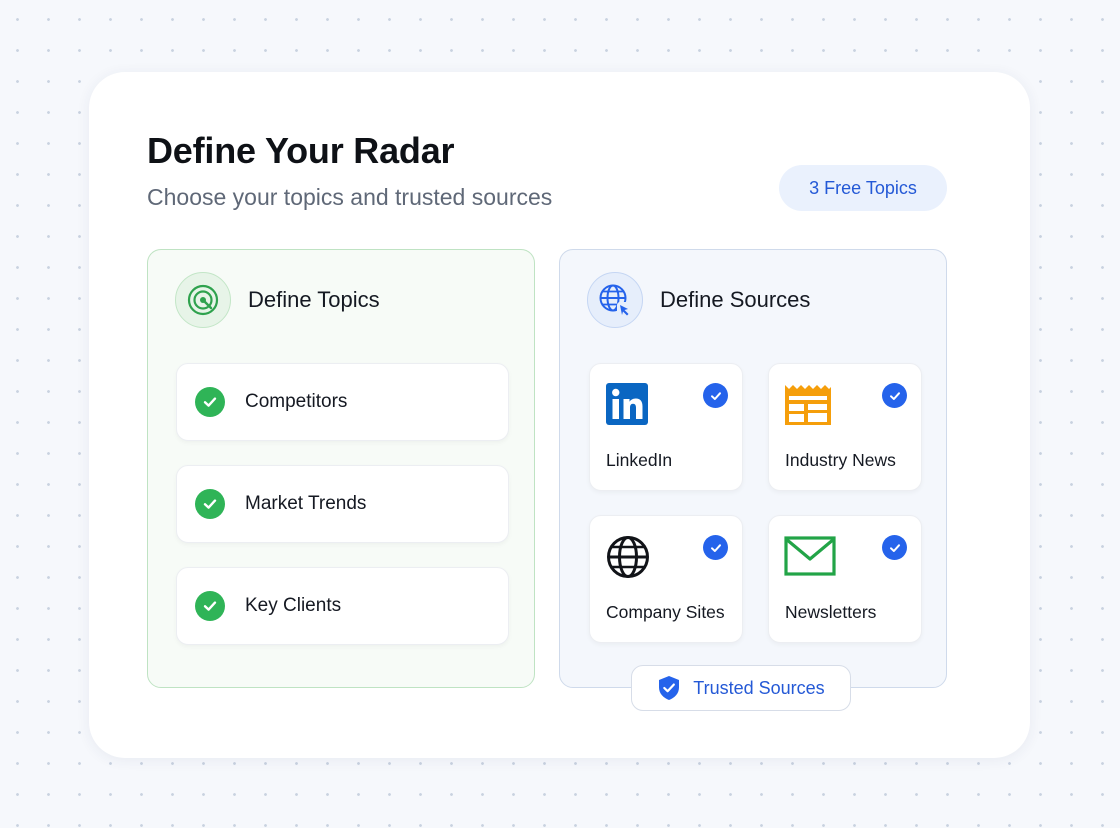  I want to click on topic-label: Competitors, so click(296, 401).